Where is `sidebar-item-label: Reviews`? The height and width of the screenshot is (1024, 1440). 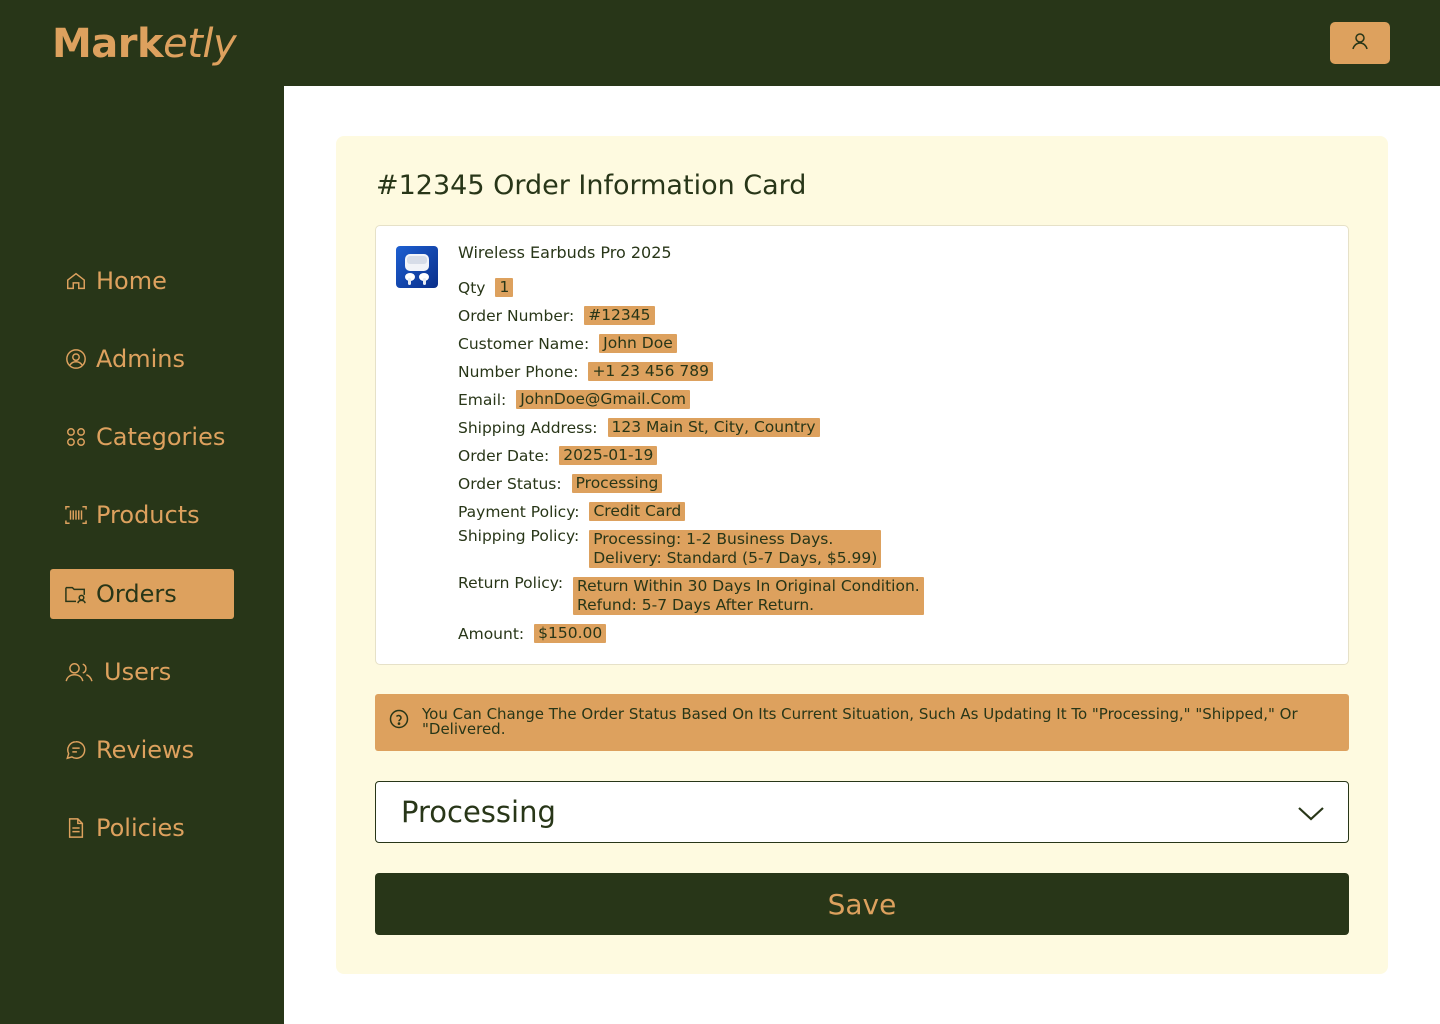 sidebar-item-label: Reviews is located at coordinates (145, 750).